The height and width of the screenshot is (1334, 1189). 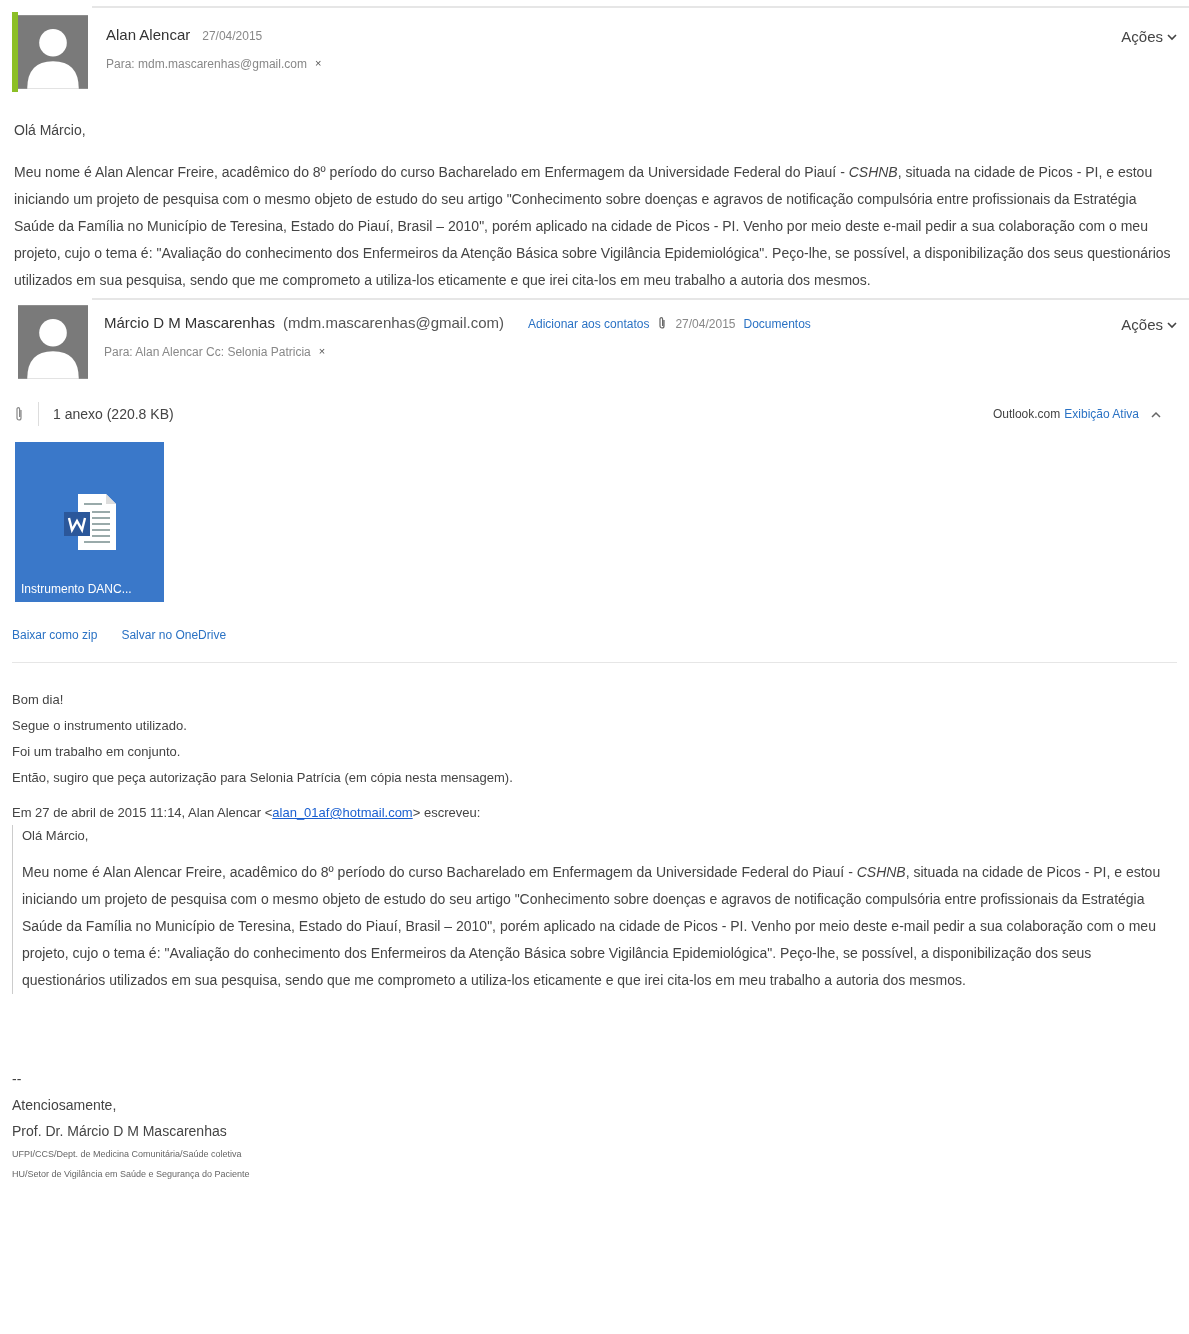 What do you see at coordinates (17, 1079) in the screenshot?
I see `signature-line: --` at bounding box center [17, 1079].